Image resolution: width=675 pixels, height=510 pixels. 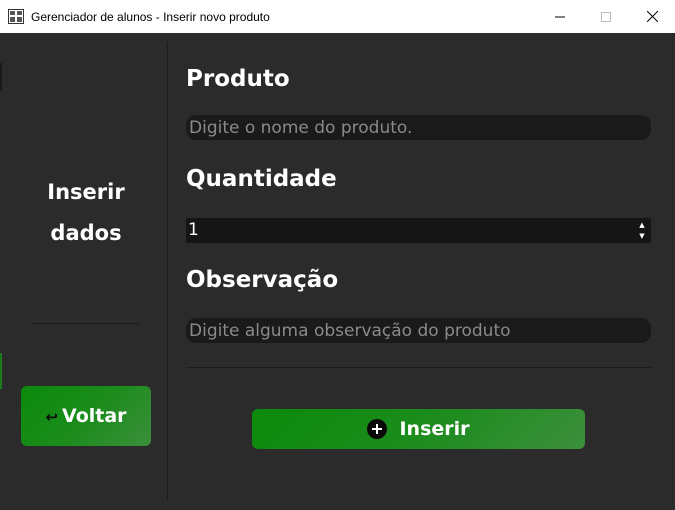 I want to click on sidebar-title-line1: Inserir, so click(x=86, y=192).